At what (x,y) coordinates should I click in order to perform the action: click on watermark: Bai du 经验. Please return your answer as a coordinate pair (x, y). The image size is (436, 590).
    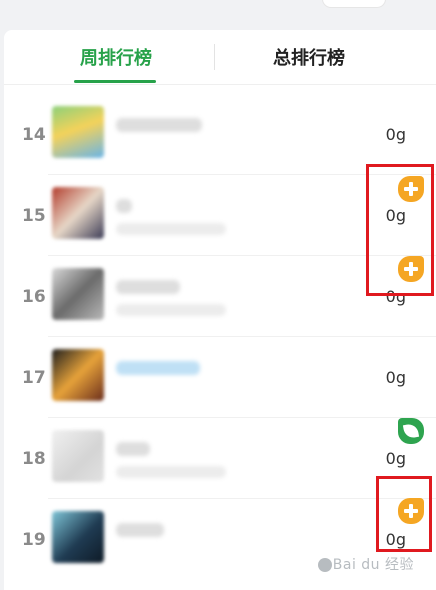
    Looking at the image, I should click on (365, 564).